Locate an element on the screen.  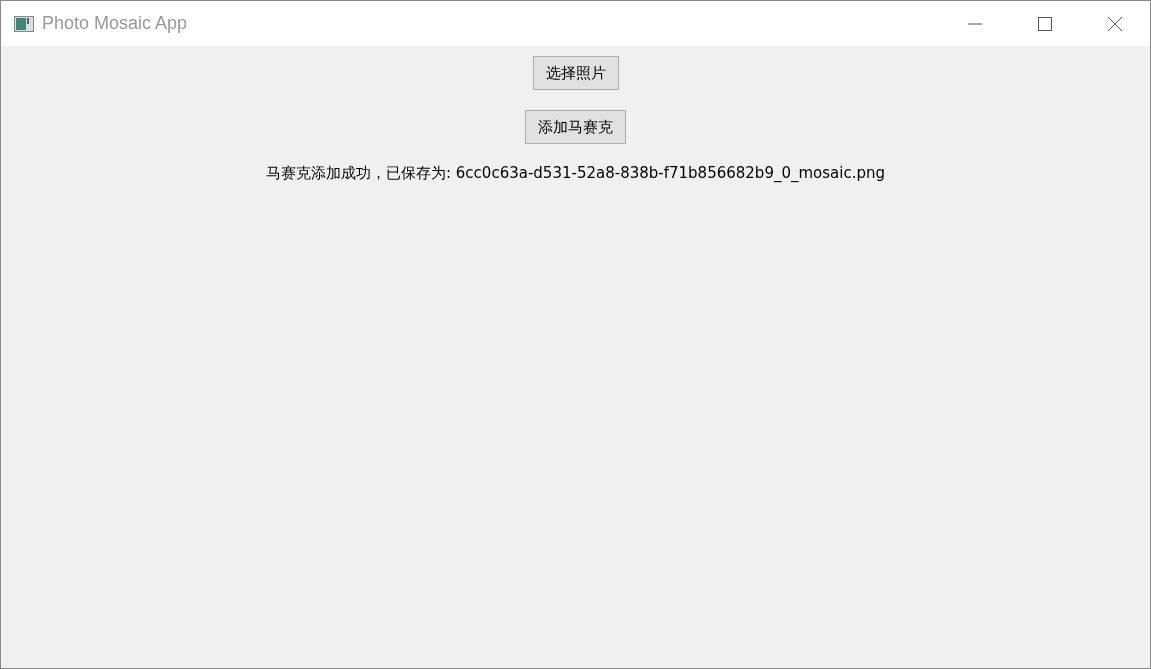
window-title: Photo Mosaic App is located at coordinates (115, 23).